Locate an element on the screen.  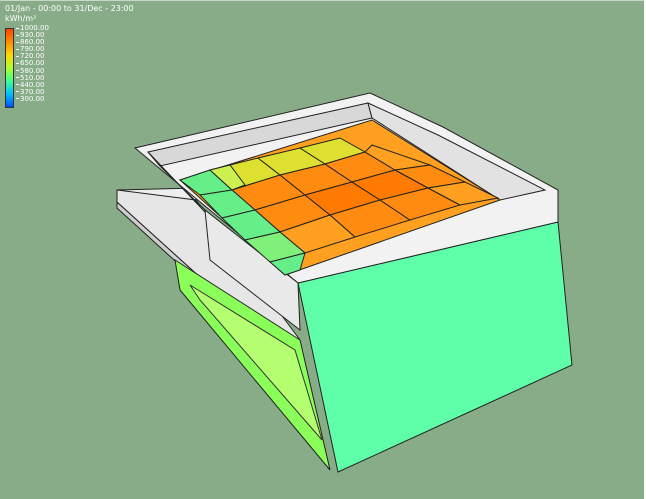
legend-label: 300.00 is located at coordinates (32, 99).